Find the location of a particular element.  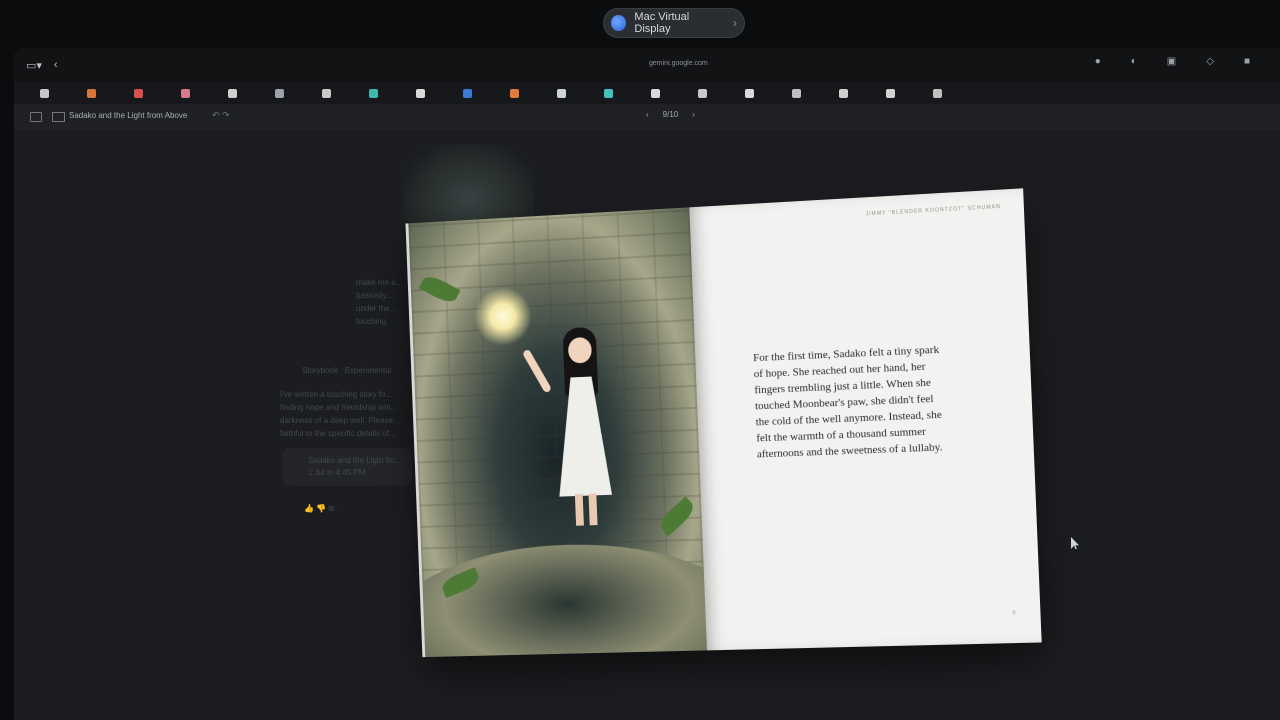

page-indicator: 9/10 is located at coordinates (670, 114).